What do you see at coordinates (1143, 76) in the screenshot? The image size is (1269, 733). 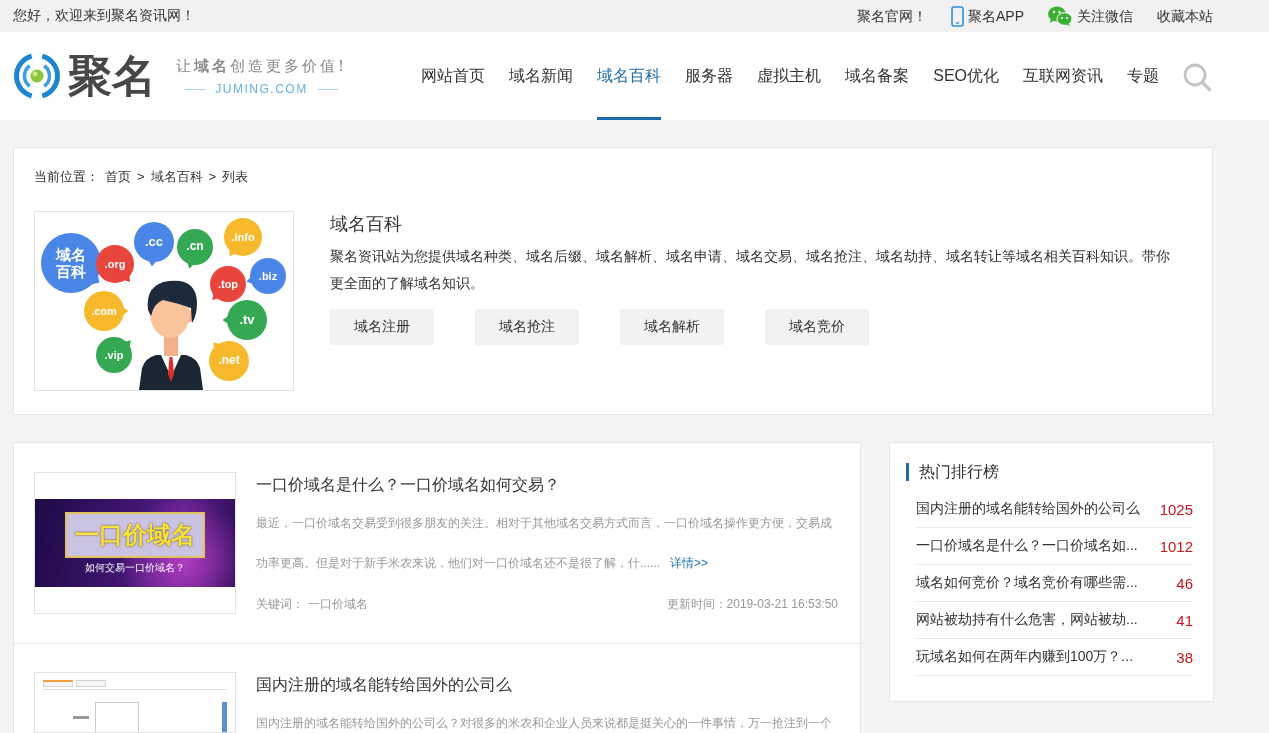 I see `nav-tab: 专题` at bounding box center [1143, 76].